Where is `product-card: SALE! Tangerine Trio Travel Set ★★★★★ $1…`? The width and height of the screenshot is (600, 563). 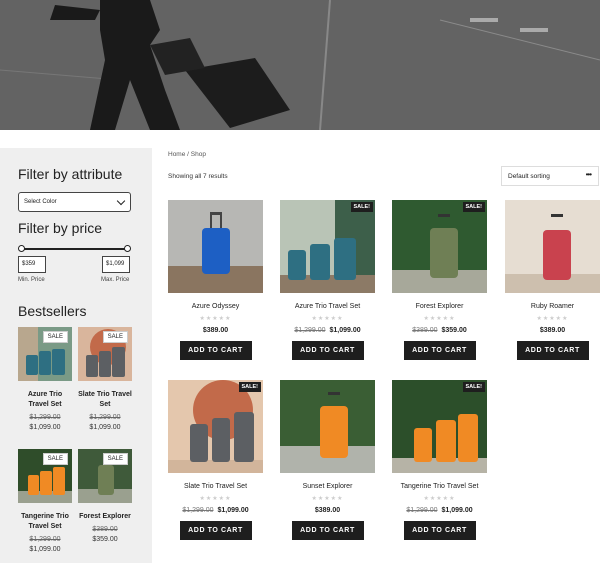
product-card: SALE! Tangerine Trio Travel Set ★★★★★ $1… is located at coordinates (439, 460).